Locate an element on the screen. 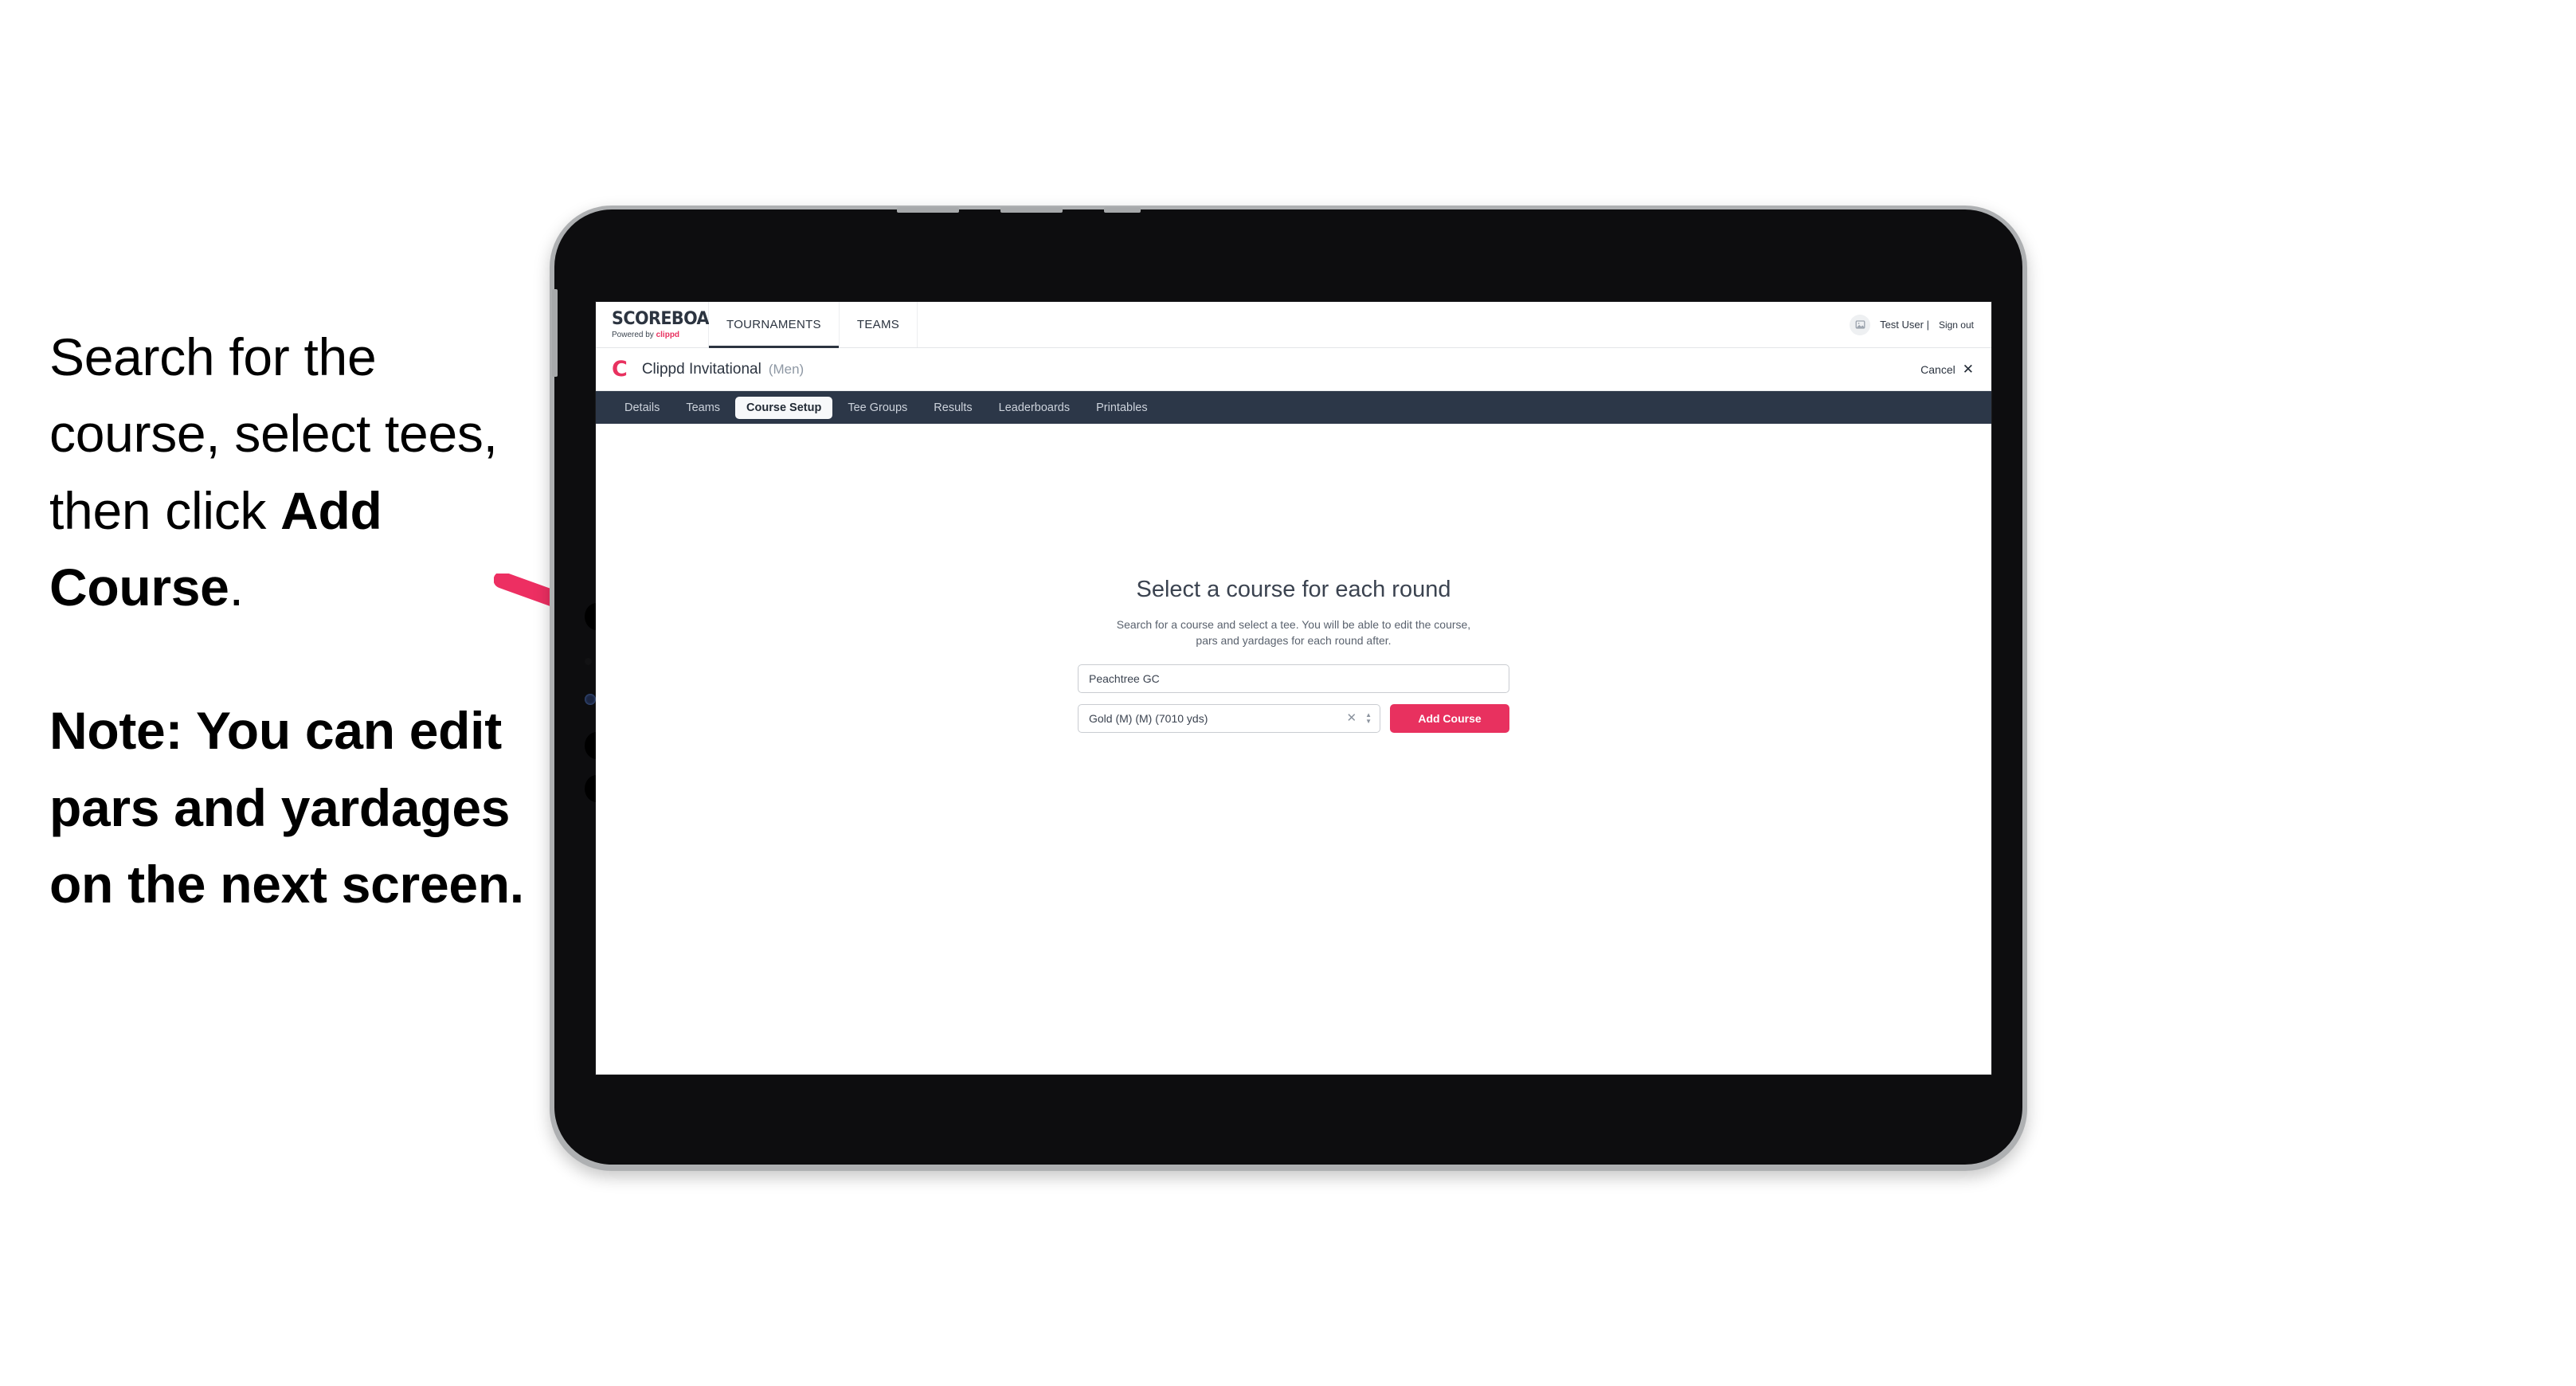 Image resolution: width=2576 pixels, height=1386 pixels. tab-leaderboards: Leaderboards is located at coordinates (1035, 408).